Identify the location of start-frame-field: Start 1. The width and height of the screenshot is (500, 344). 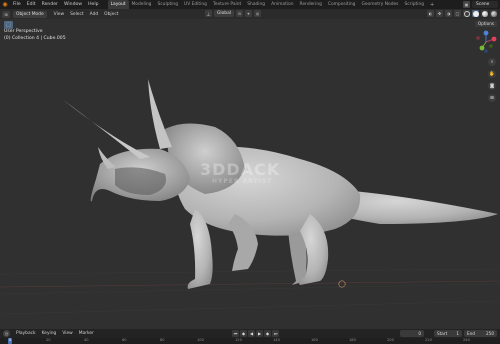
(448, 333).